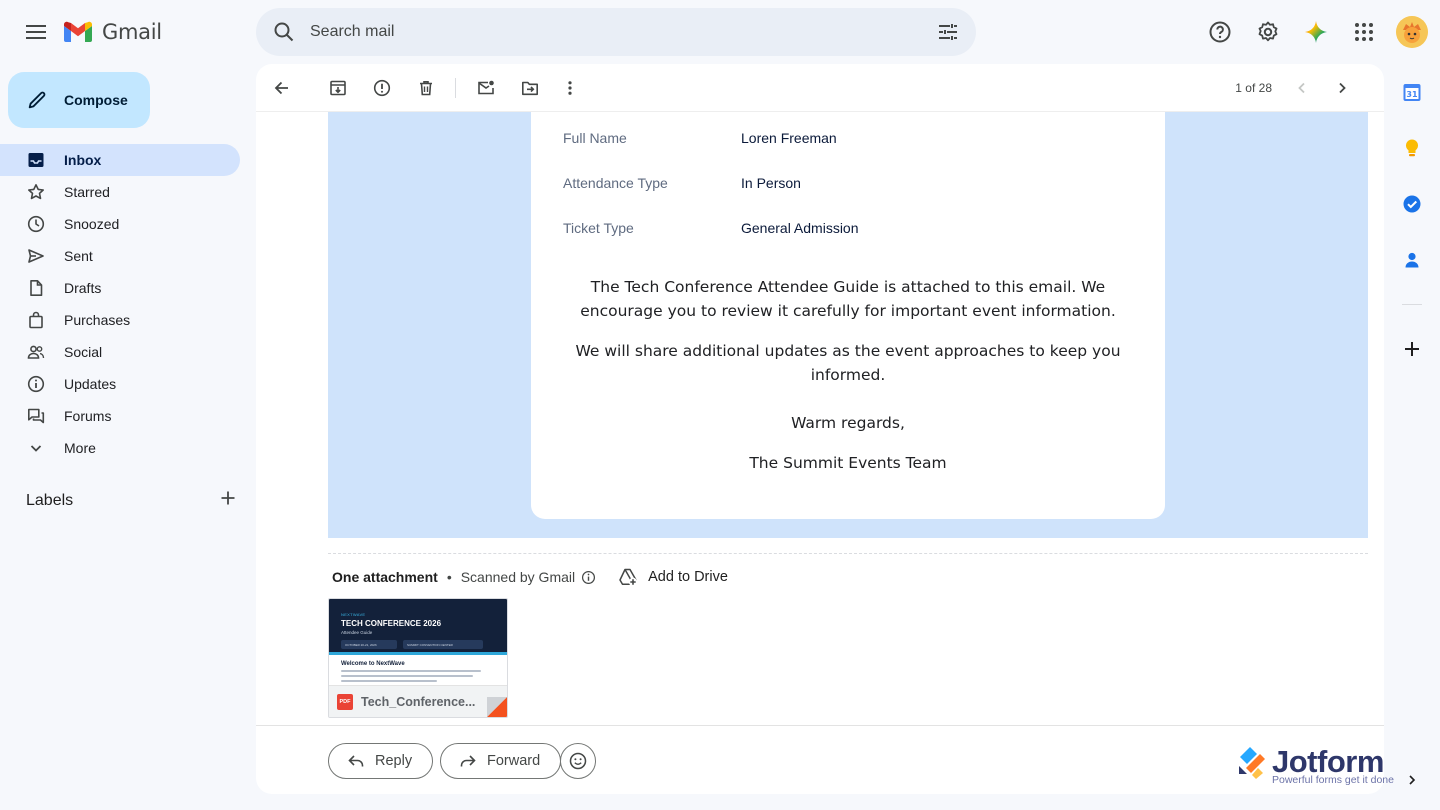 The height and width of the screenshot is (810, 1440). Describe the element at coordinates (588, 577) in the screenshot. I see `info-icon` at that location.